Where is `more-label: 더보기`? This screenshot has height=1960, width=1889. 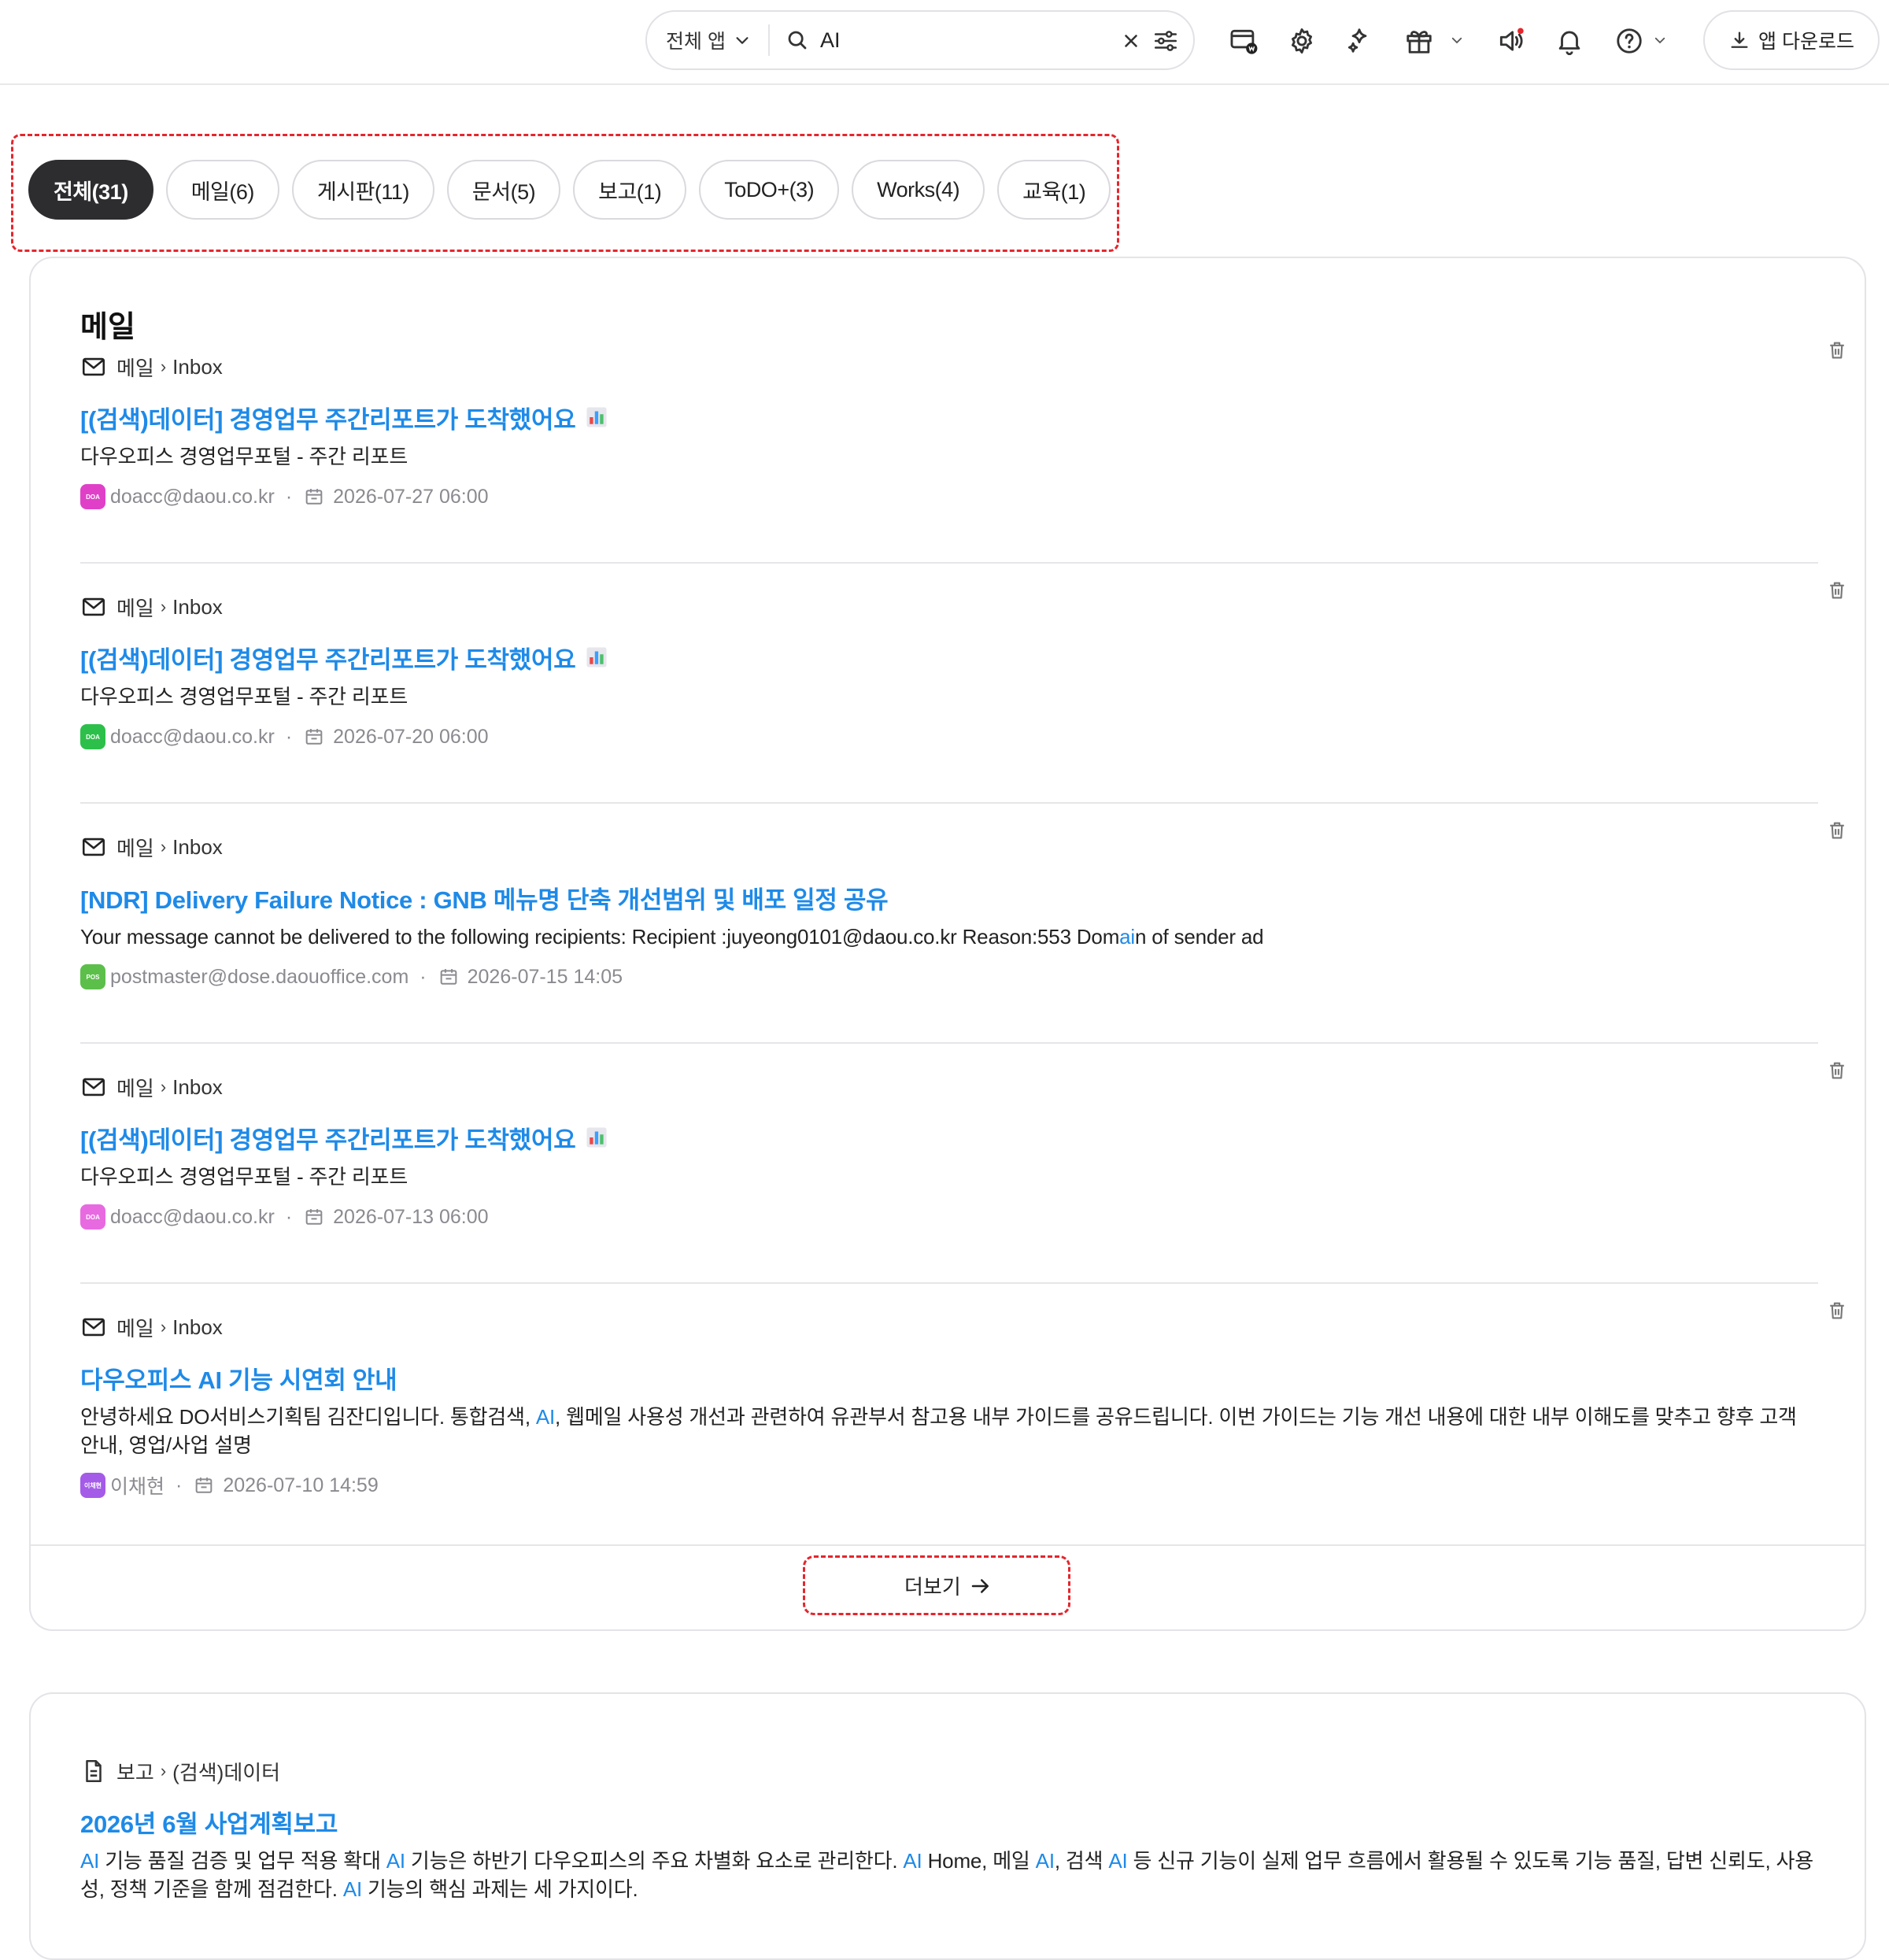 more-label: 더보기 is located at coordinates (932, 1587).